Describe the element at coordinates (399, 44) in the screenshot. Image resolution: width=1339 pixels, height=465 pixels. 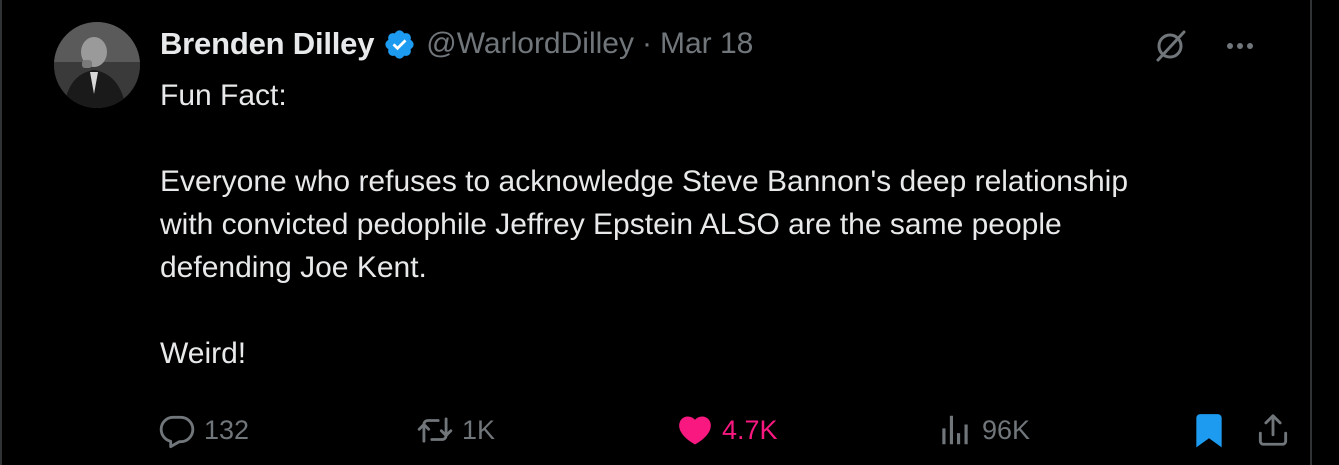
I see `verified-badge-icon` at that location.